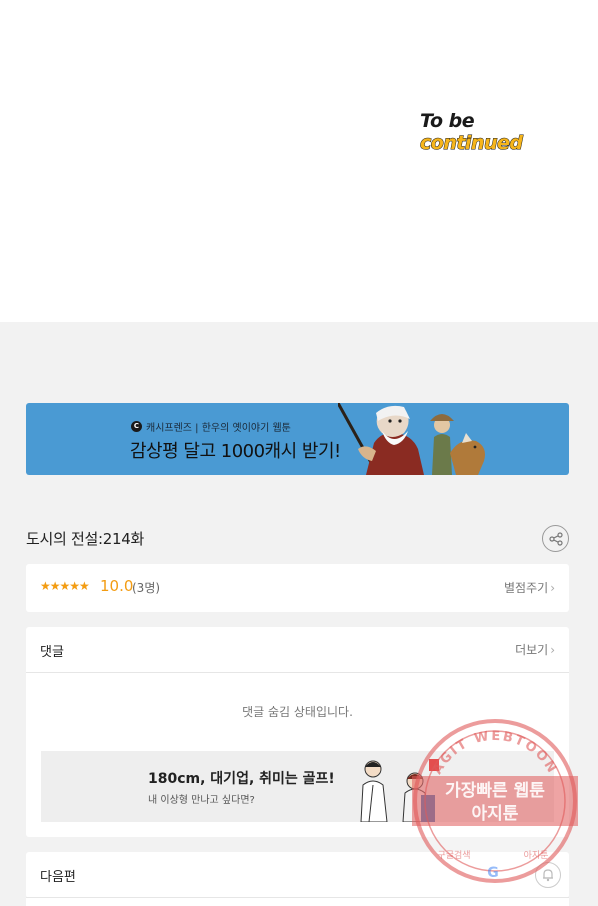  What do you see at coordinates (85, 539) in the screenshot?
I see `episode-title: 도시의 전설:214화` at bounding box center [85, 539].